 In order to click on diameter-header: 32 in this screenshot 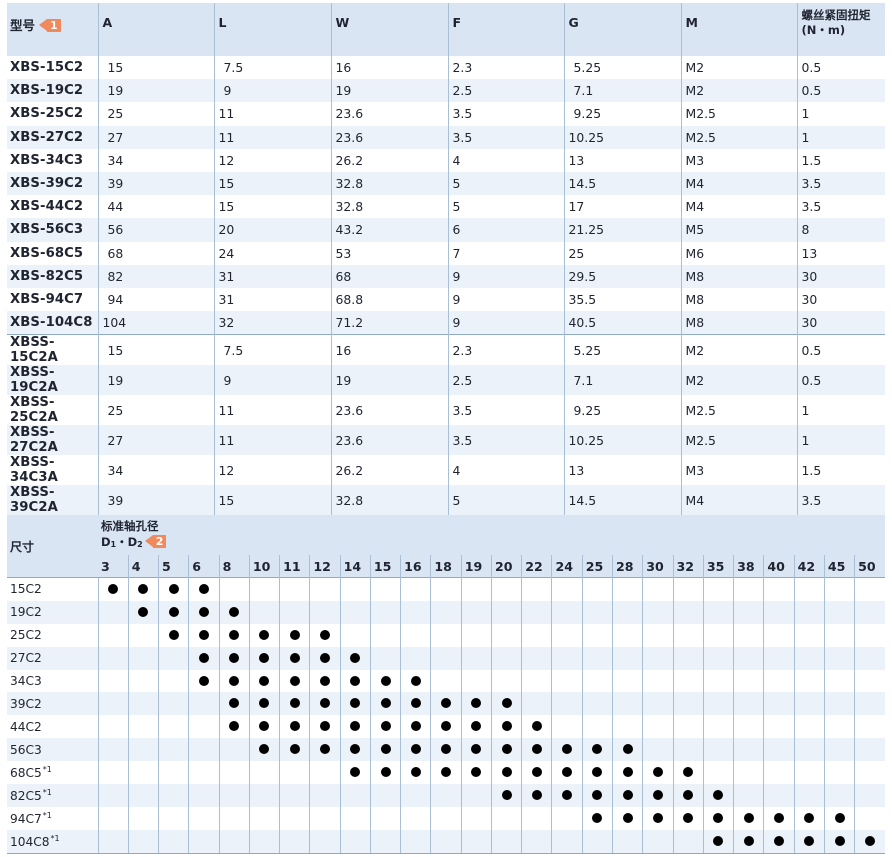, I will do `click(688, 566)`.